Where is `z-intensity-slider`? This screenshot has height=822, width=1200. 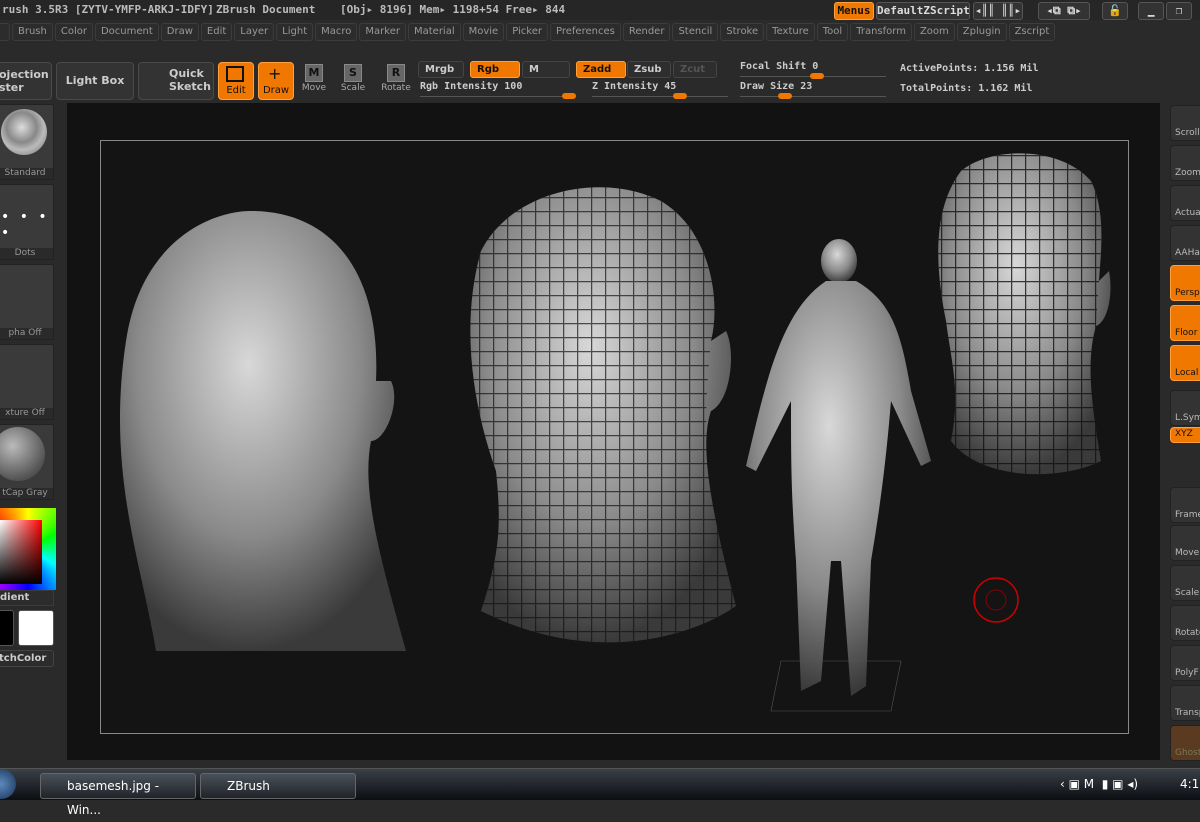
z-intensity-slider is located at coordinates (660, 96).